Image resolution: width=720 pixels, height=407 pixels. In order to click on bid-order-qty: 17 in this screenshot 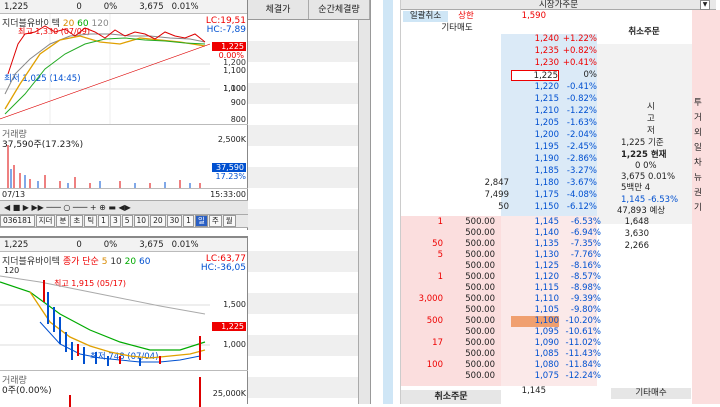, I will do `click(437, 343)`.